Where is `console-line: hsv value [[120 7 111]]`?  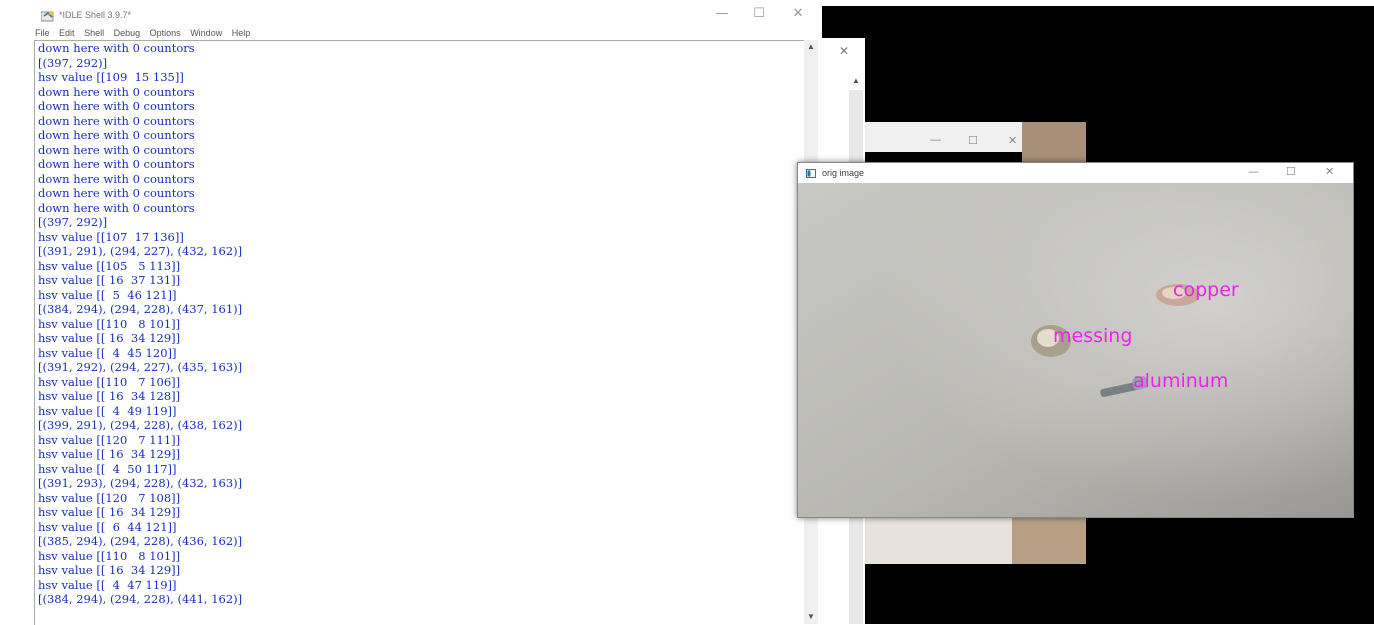 console-line: hsv value [[120 7 111]] is located at coordinates (109, 439).